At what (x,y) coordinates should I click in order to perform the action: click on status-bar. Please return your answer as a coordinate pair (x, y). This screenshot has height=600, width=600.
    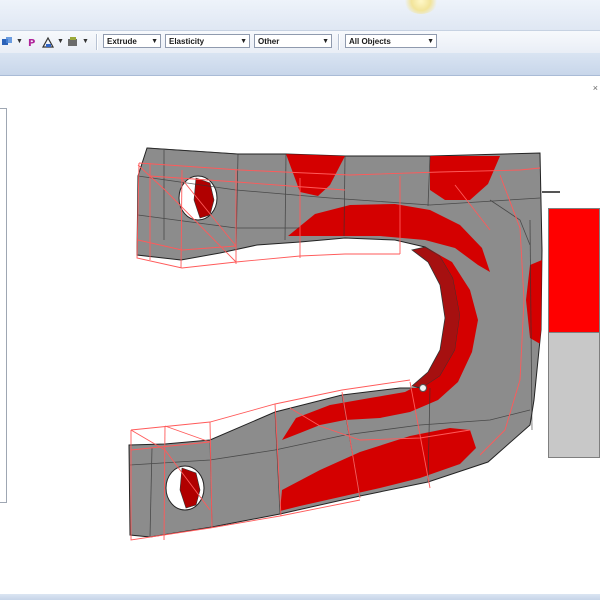
    Looking at the image, I should click on (300, 597).